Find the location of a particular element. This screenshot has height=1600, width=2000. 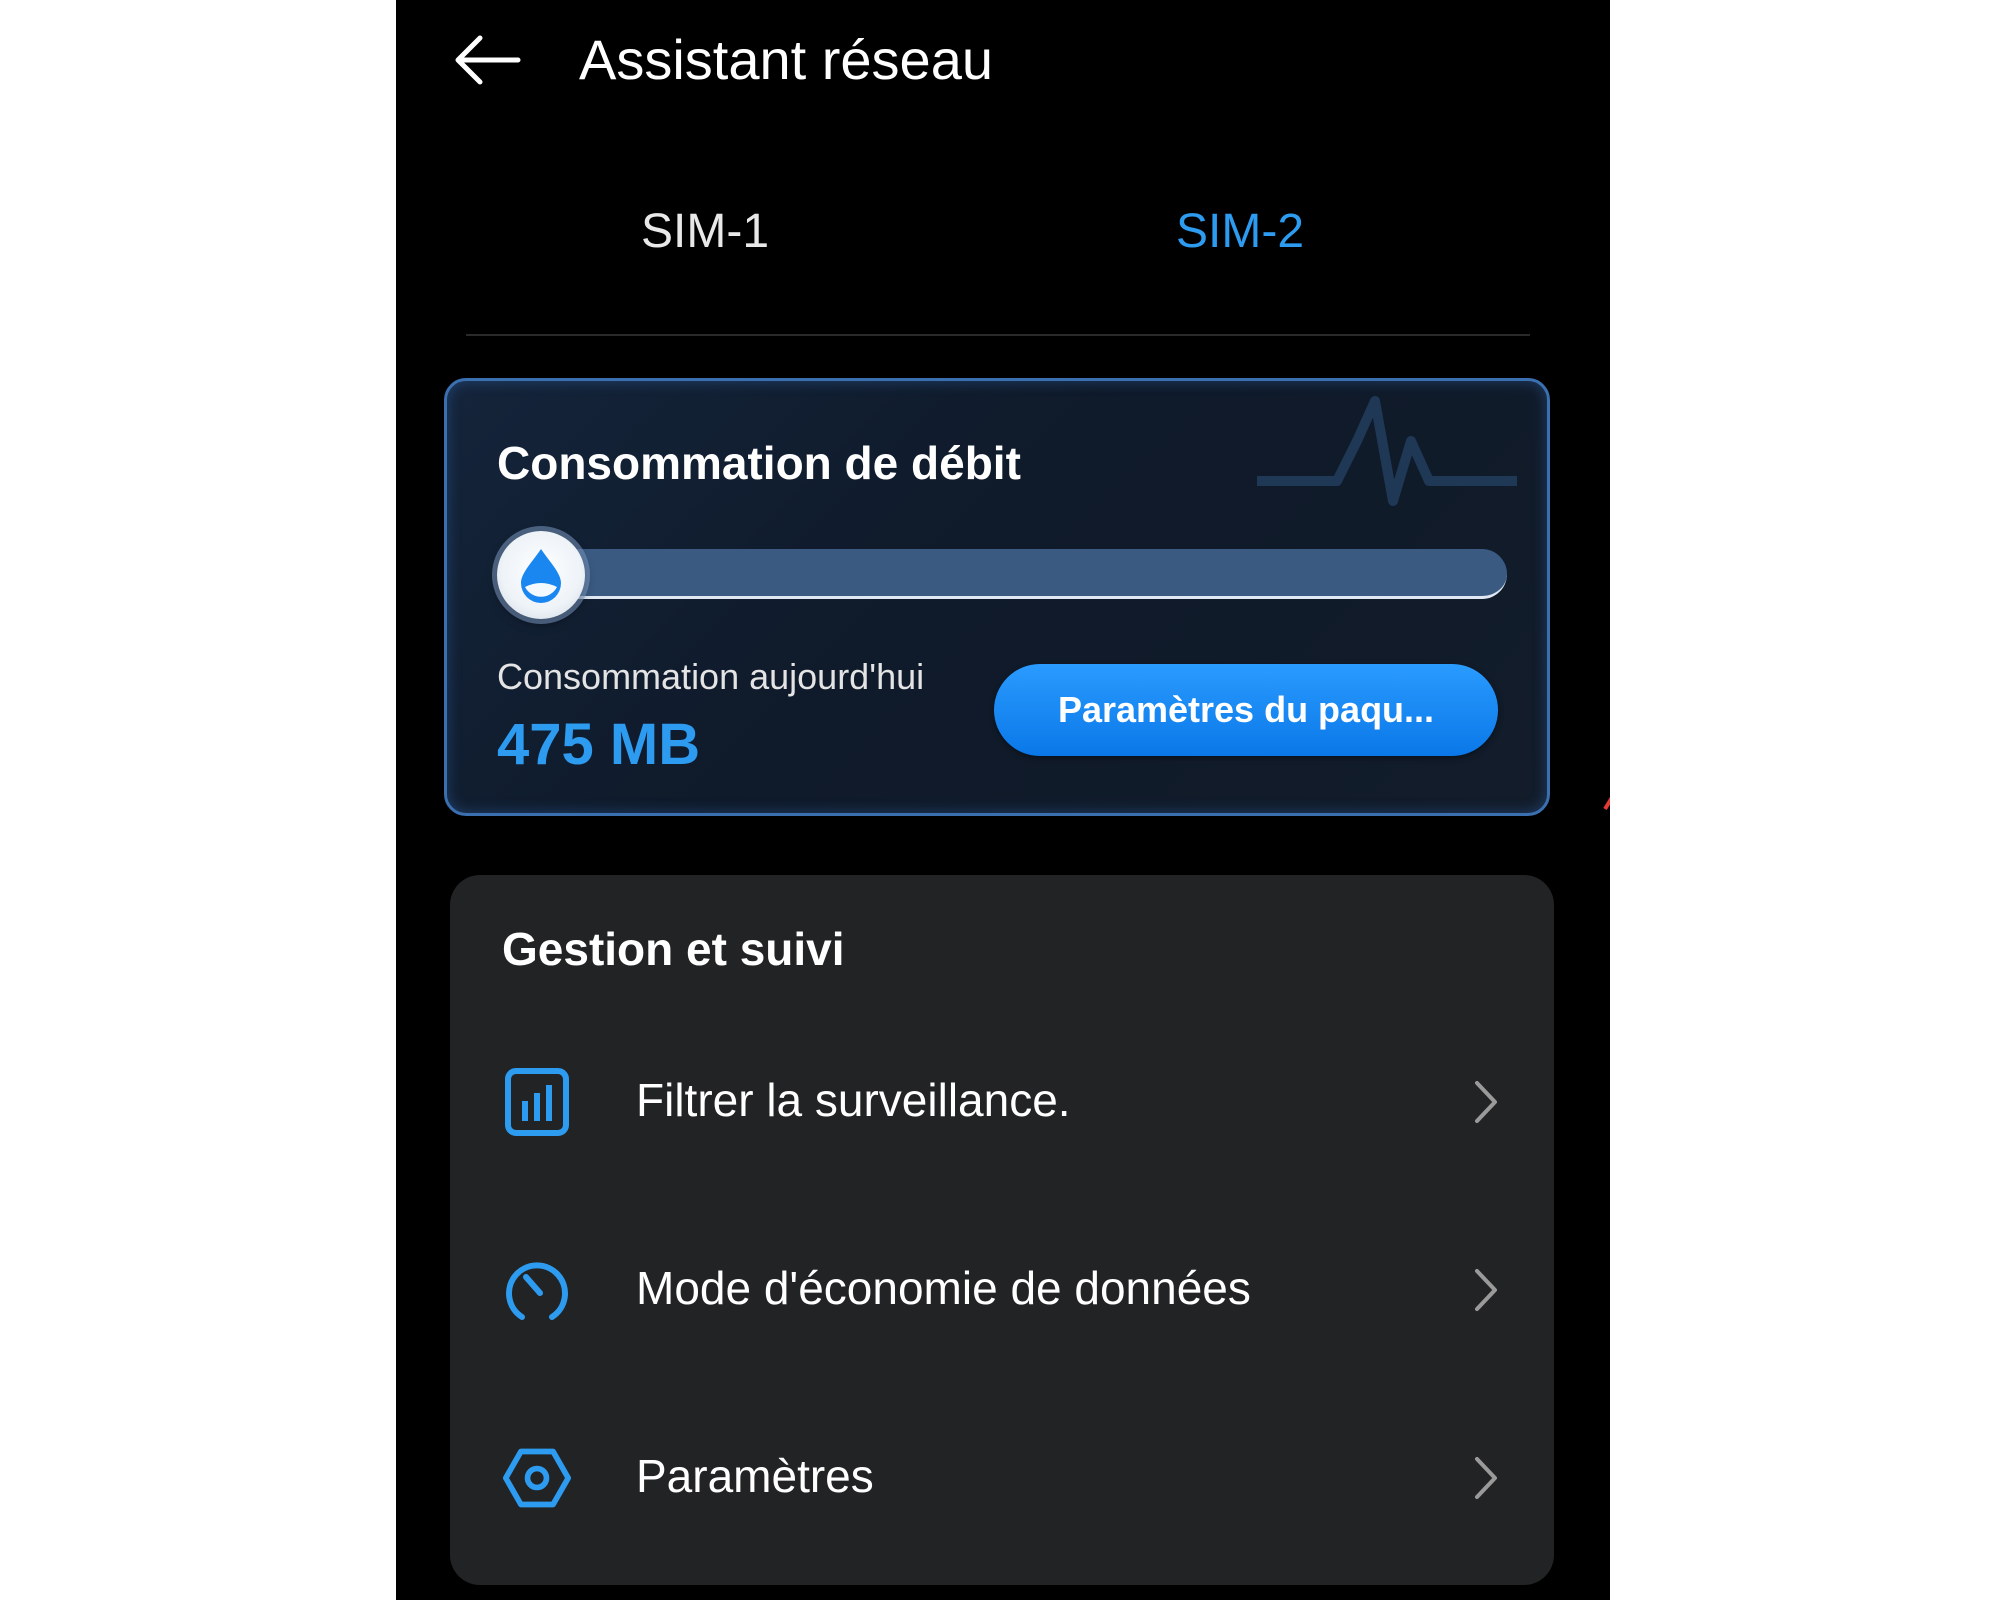

tabs-divider is located at coordinates (998, 335).